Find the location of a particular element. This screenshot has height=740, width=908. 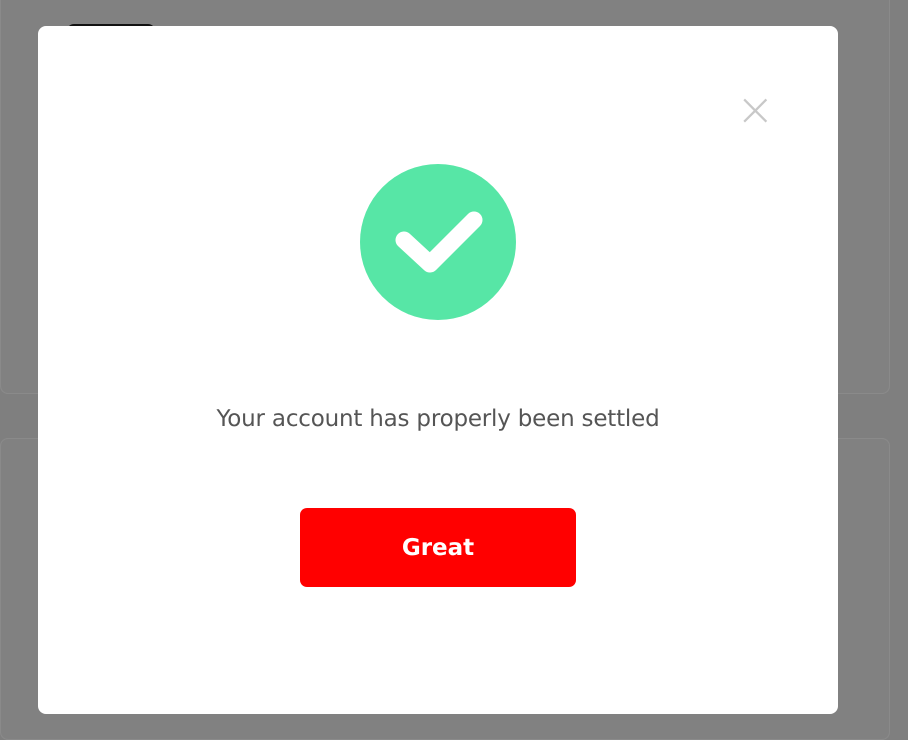

success-message: Your account has properly been settled is located at coordinates (438, 419).